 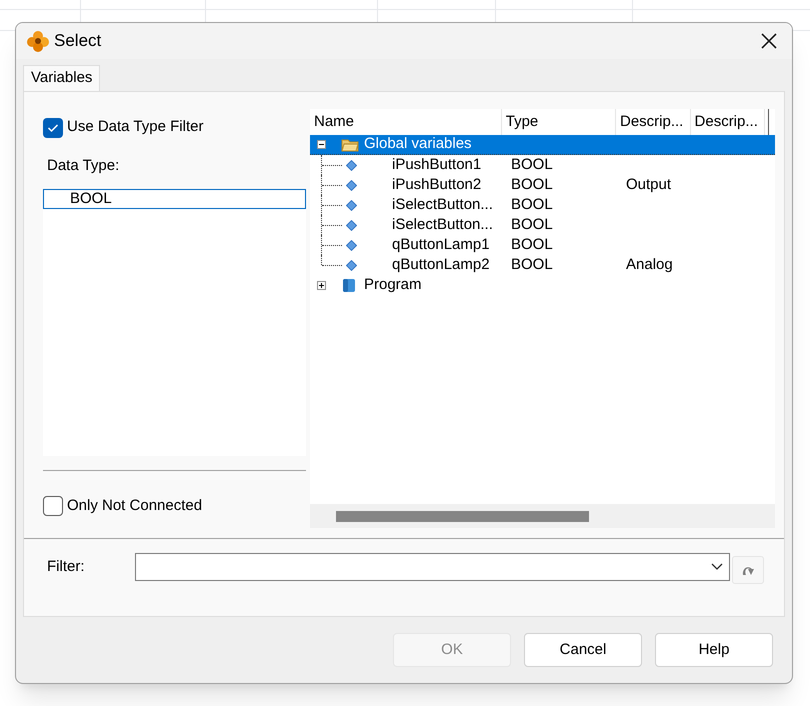 I want to click on checkmark-icon, so click(x=53, y=127).